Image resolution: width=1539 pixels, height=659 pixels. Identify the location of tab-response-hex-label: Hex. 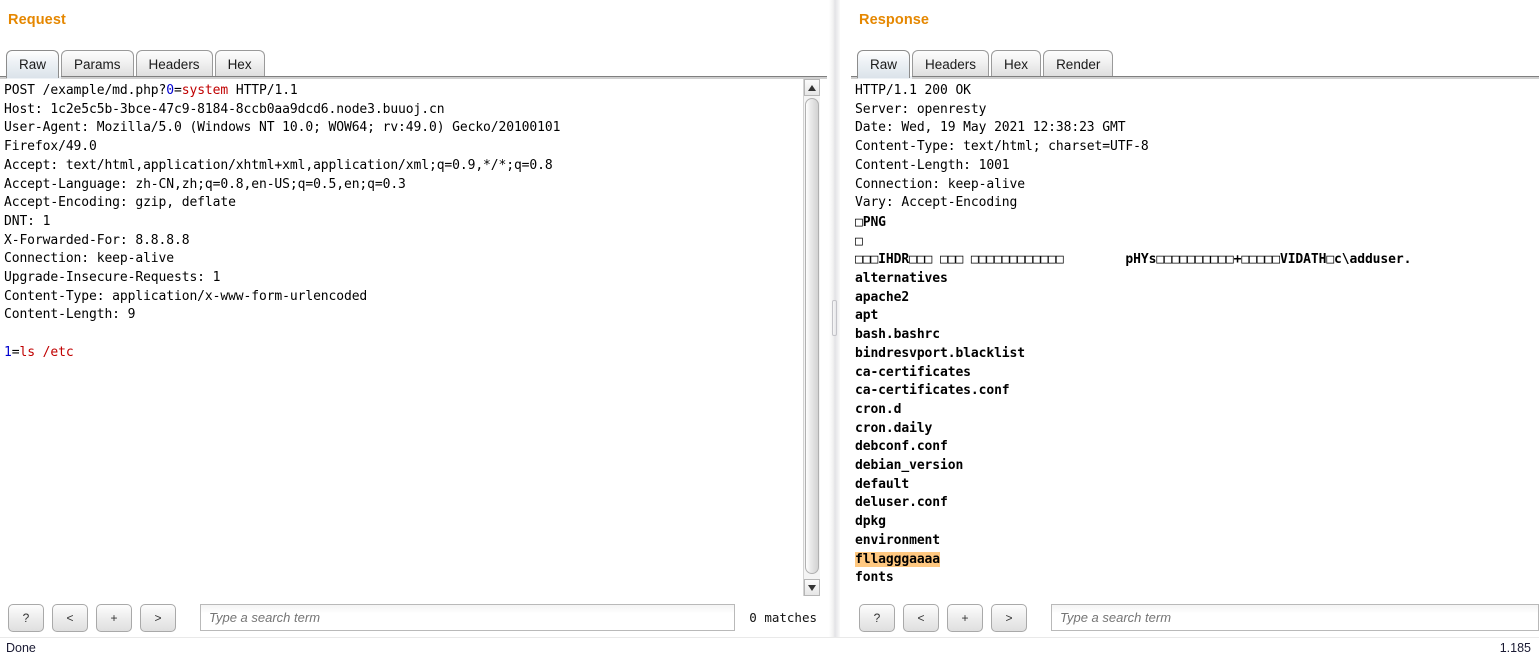
(1016, 64).